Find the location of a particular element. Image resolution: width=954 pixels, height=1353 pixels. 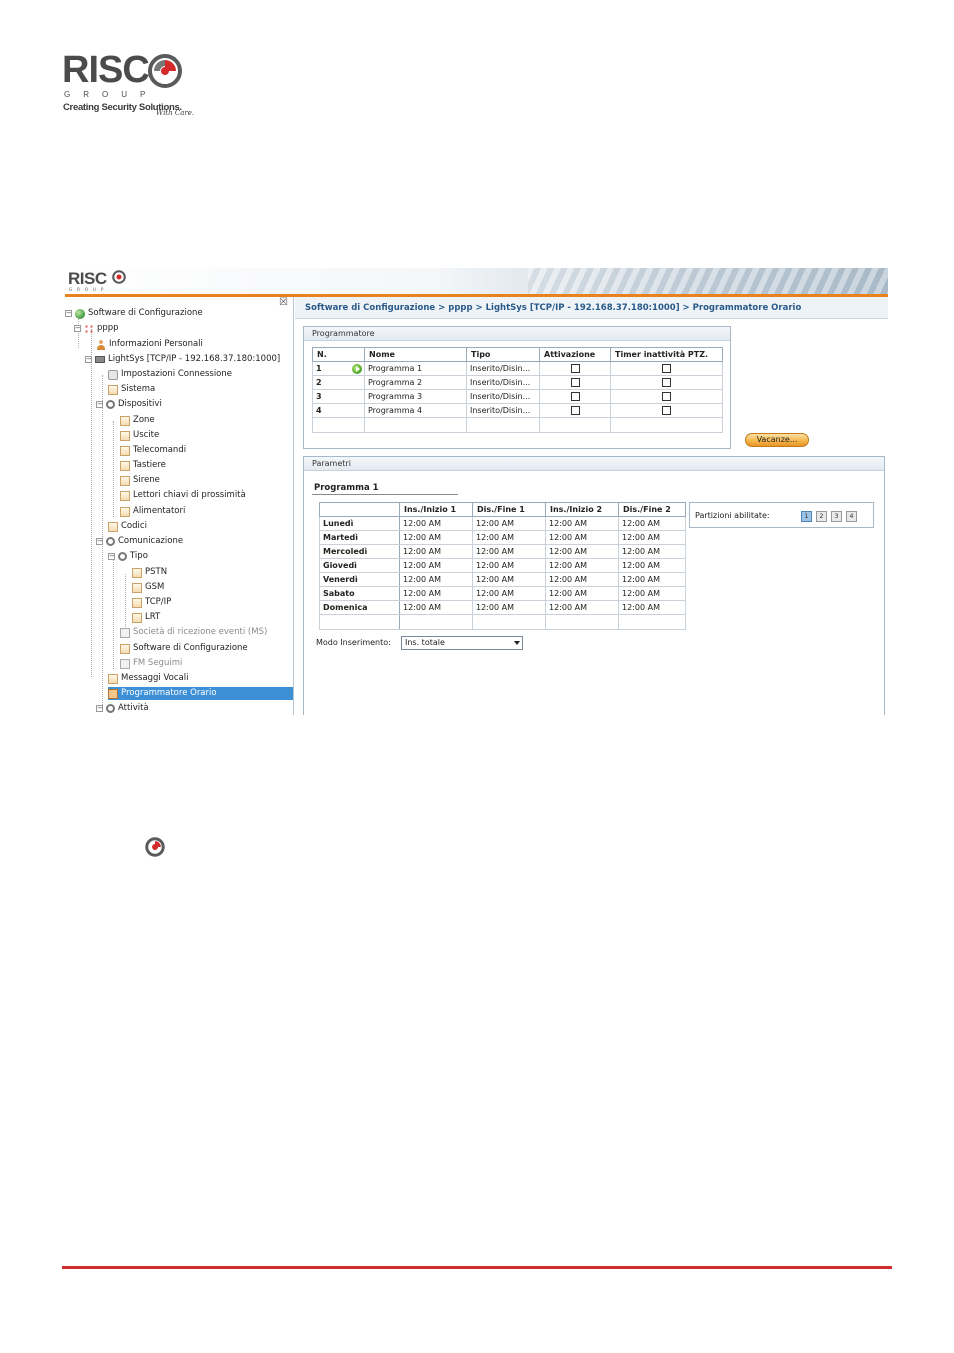

column-header: Timer inattività PTZ. is located at coordinates (666, 354).